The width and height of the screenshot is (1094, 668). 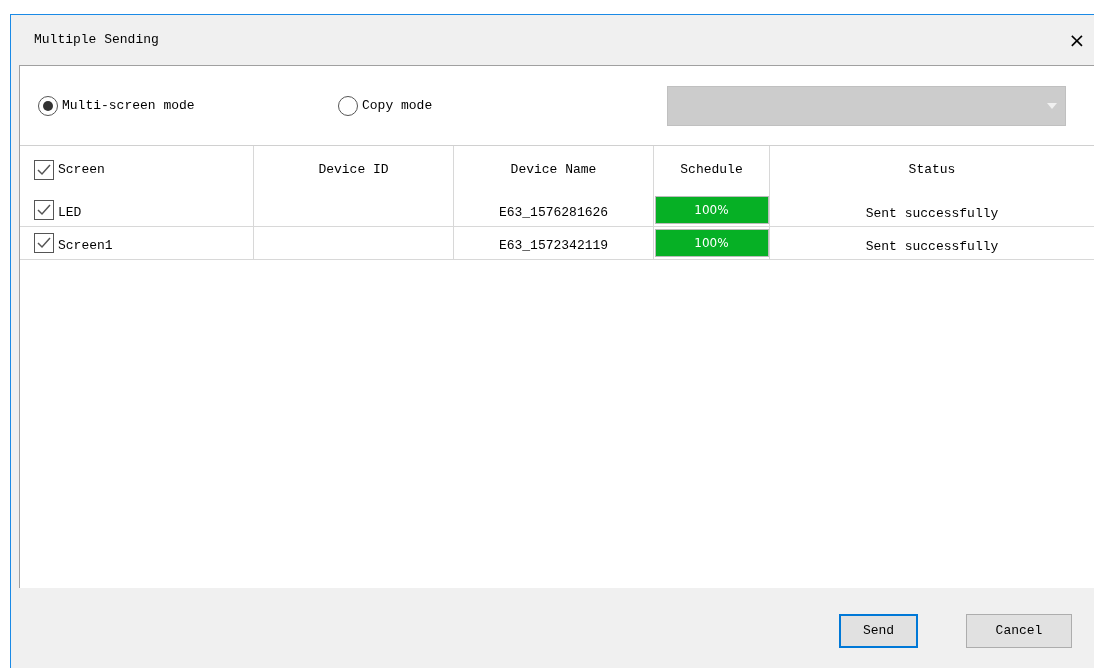 I want to click on radio-label: Copy mode, so click(x=397, y=105).